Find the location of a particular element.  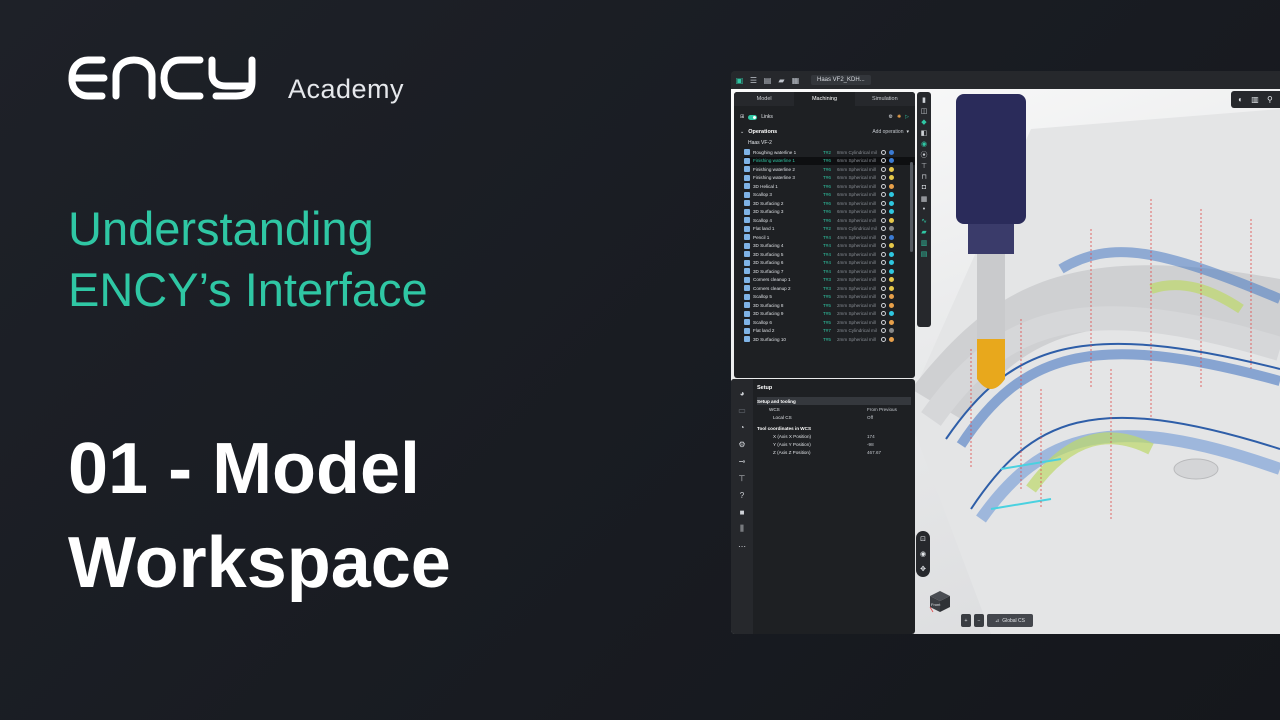

pin-icon: ⚲ is located at coordinates (1270, 99).